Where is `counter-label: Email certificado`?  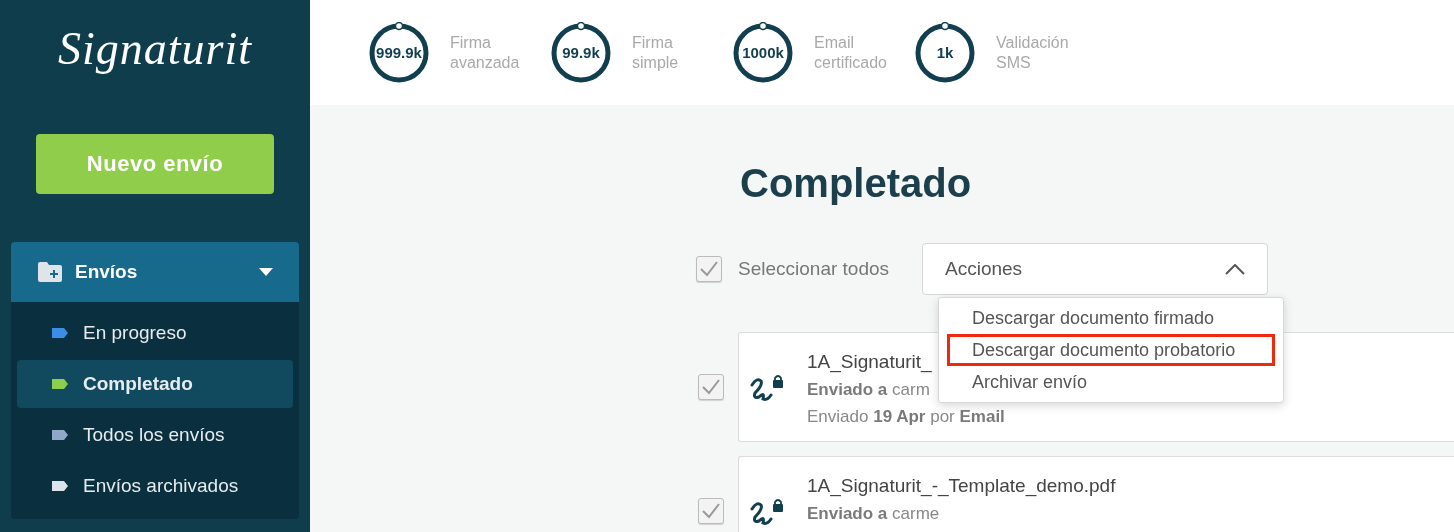
counter-label: Email certificado is located at coordinates (851, 52).